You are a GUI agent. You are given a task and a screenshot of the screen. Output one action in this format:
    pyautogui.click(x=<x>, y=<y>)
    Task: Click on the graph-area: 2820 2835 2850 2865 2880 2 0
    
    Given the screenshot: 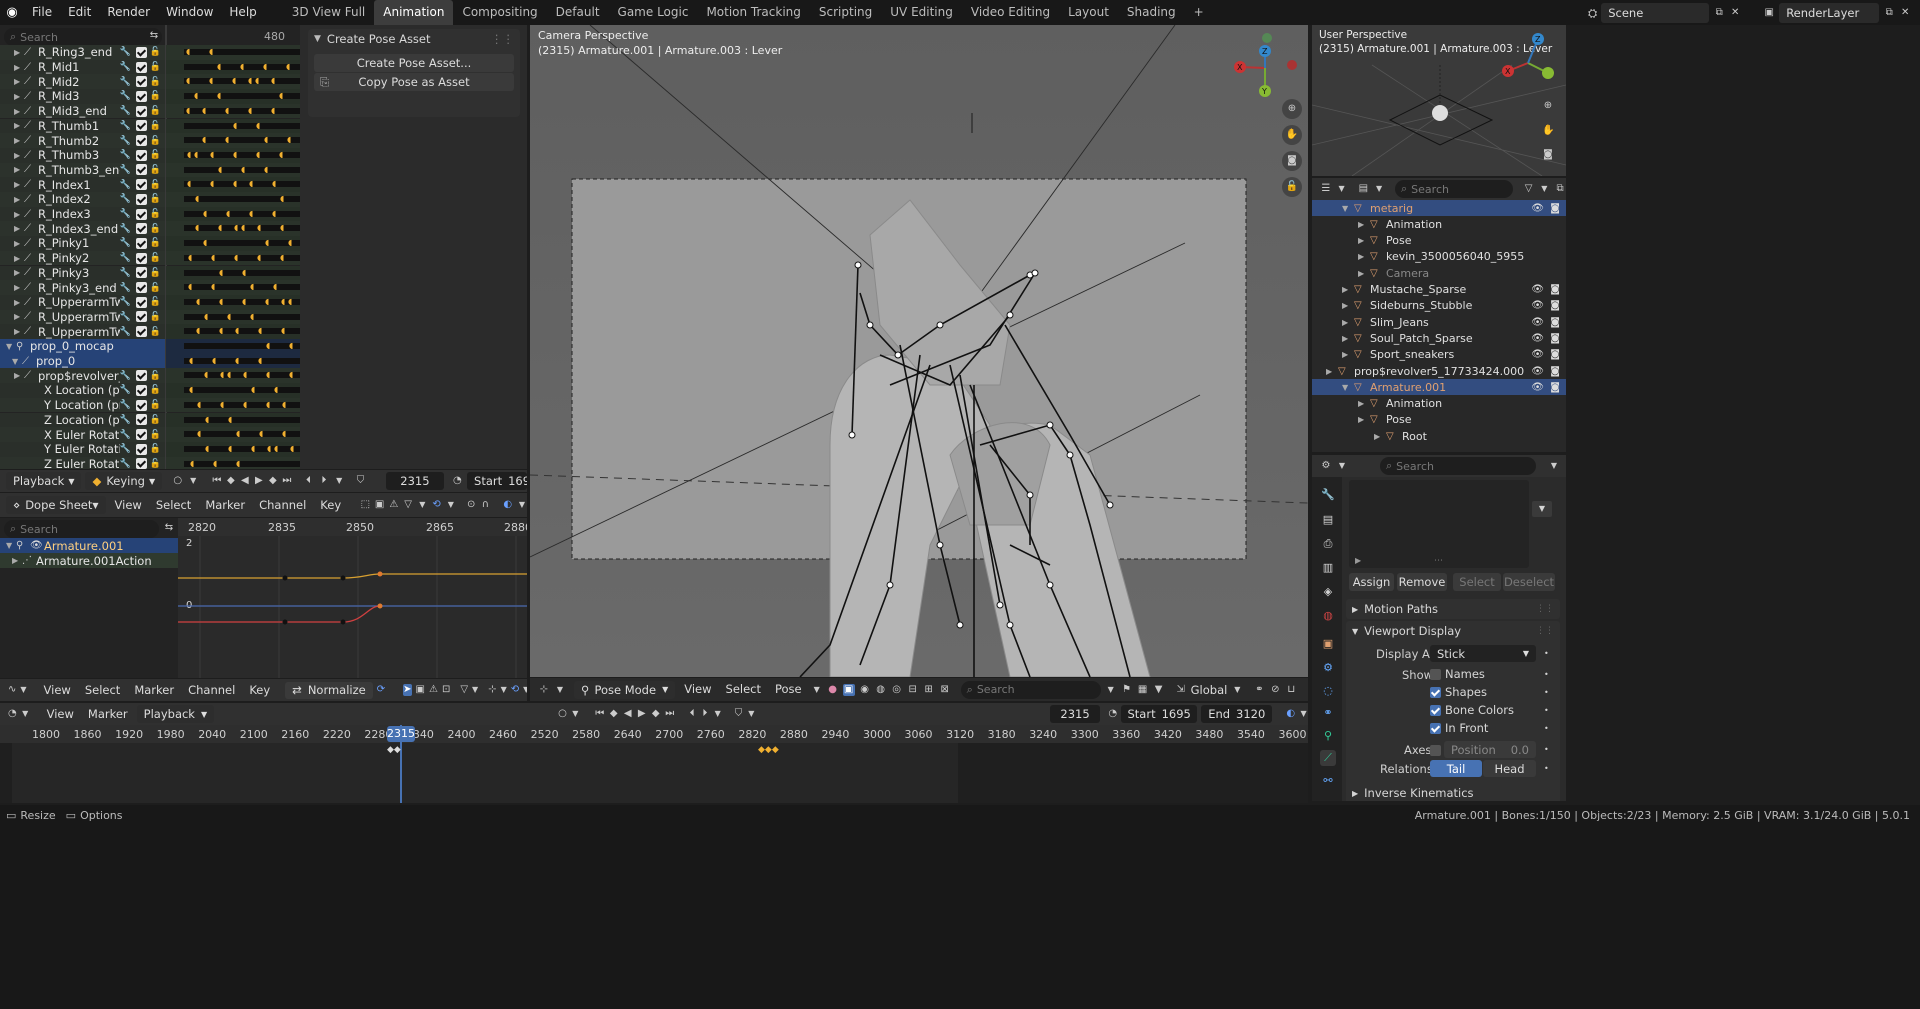 What is the action you would take?
    pyautogui.click(x=352, y=598)
    